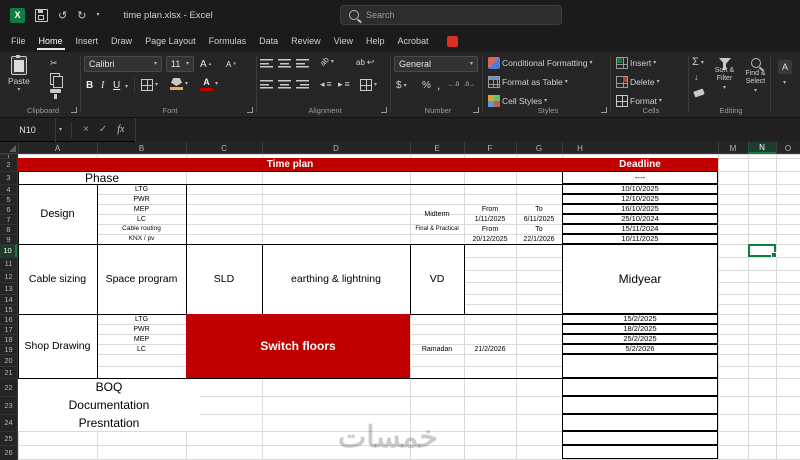  What do you see at coordinates (539, 219) in the screenshot?
I see `cell-midterm-to-date: 6/11/2025` at bounding box center [539, 219].